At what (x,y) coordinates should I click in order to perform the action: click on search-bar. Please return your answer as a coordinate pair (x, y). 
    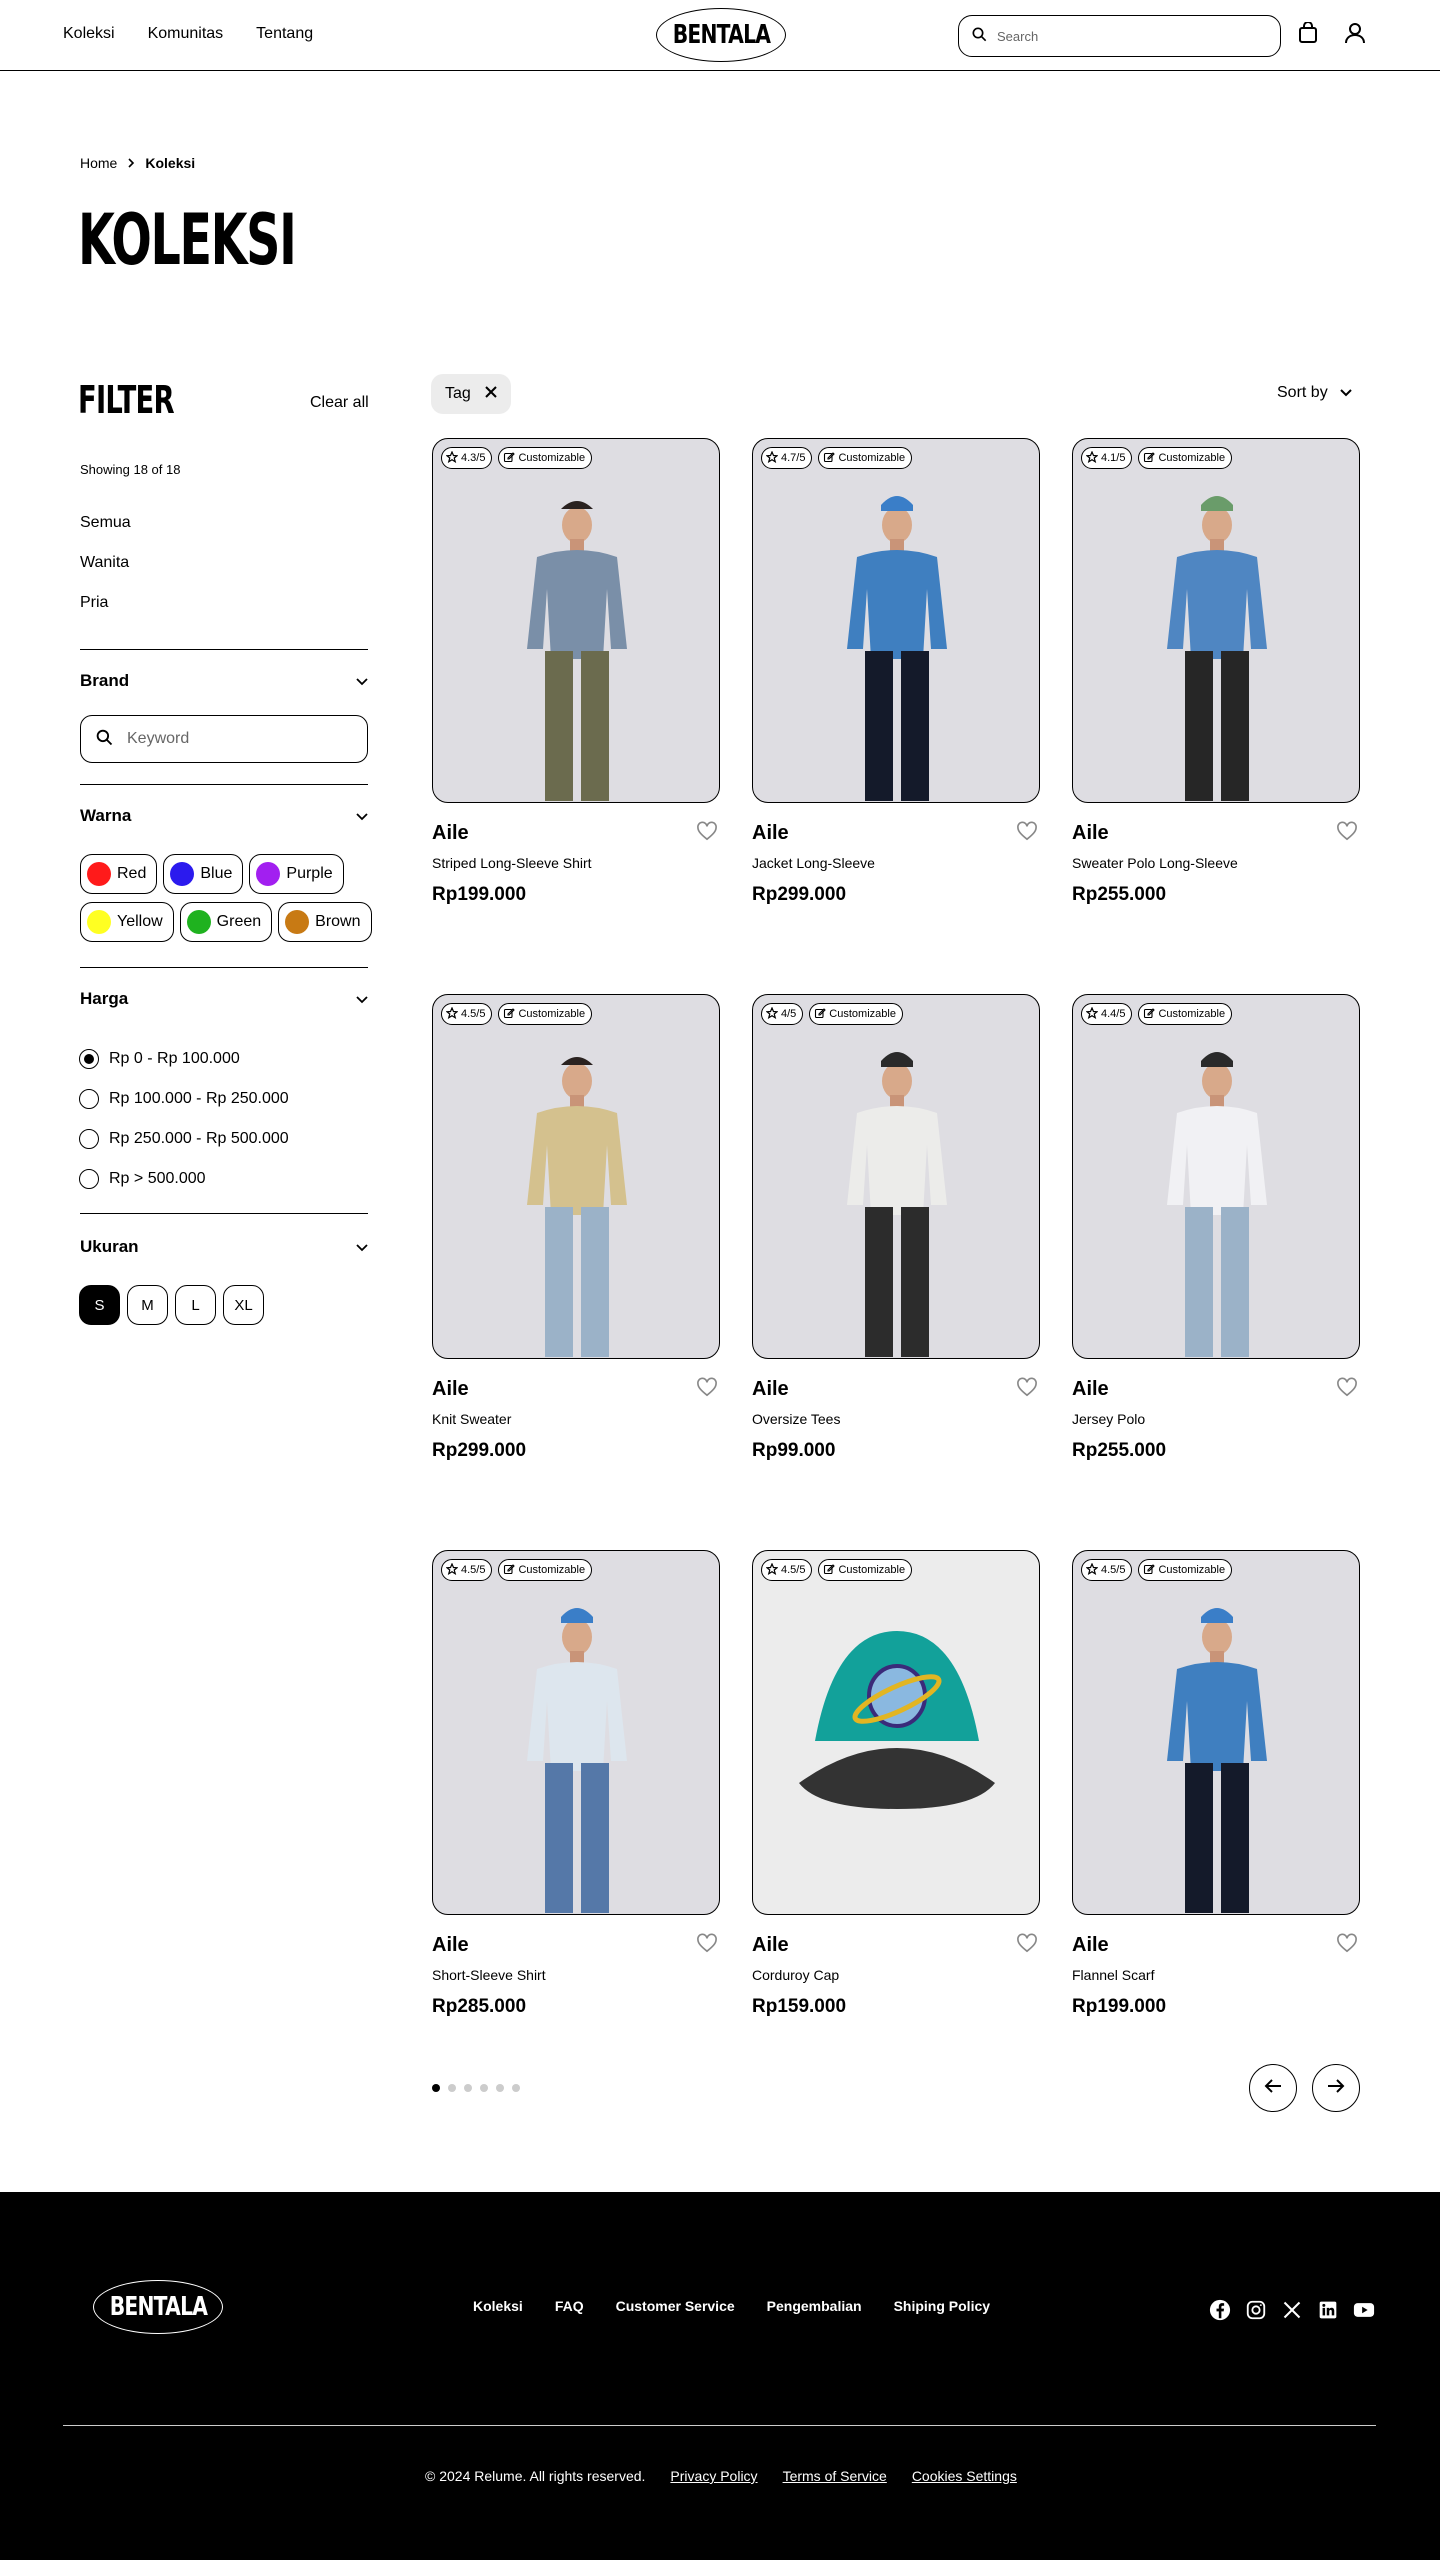
    Looking at the image, I should click on (1119, 36).